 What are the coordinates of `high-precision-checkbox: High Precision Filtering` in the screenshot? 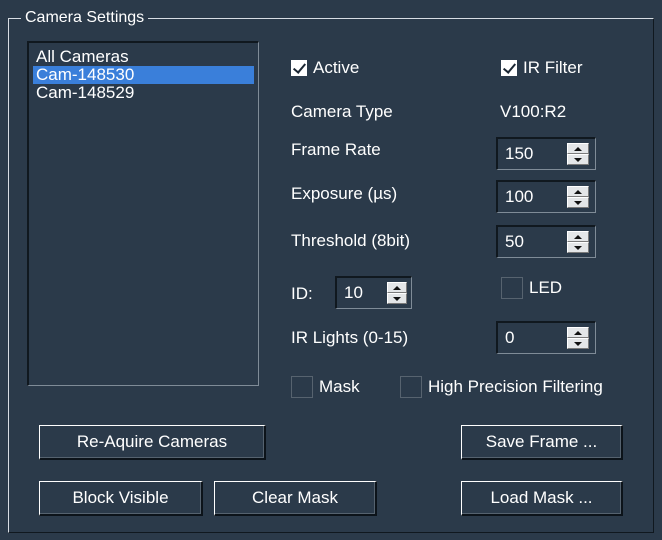 It's located at (501, 387).